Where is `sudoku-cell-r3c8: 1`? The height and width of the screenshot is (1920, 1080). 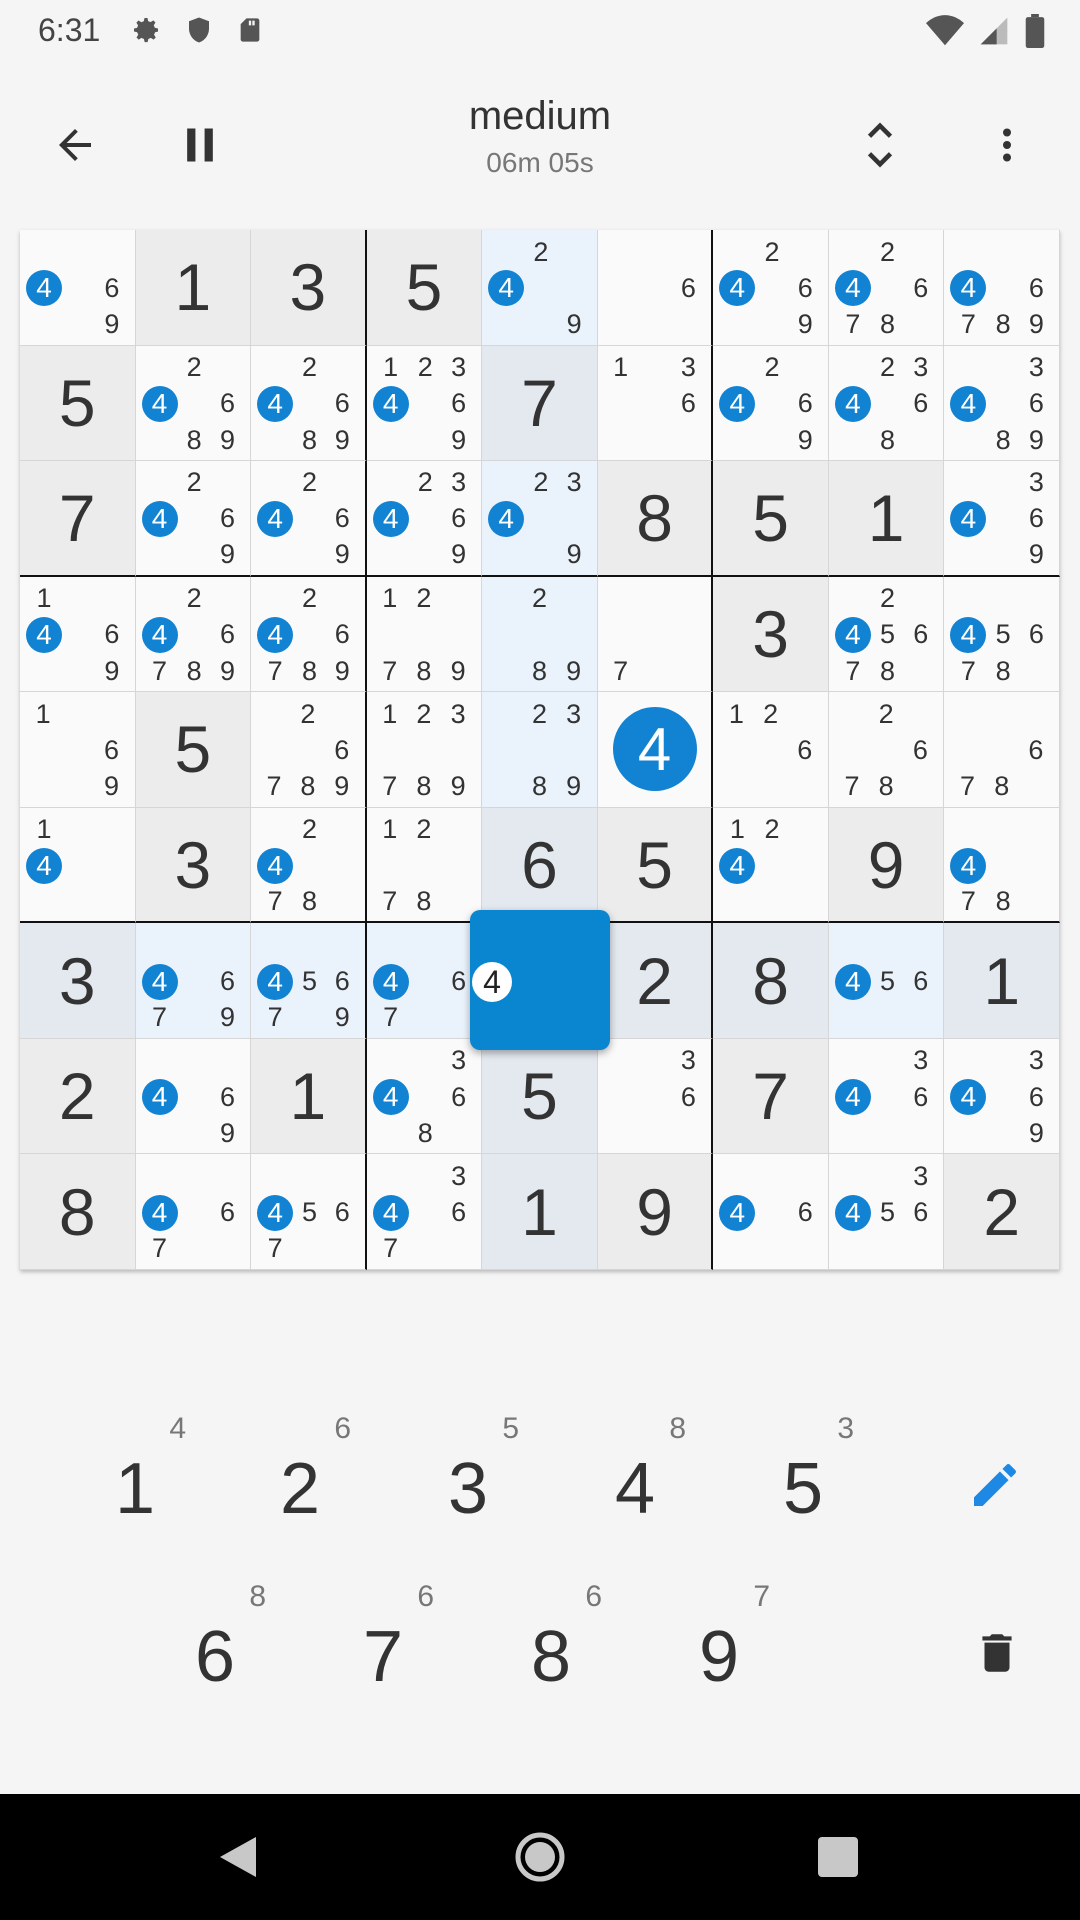
sudoku-cell-r3c8: 1 is located at coordinates (886, 519).